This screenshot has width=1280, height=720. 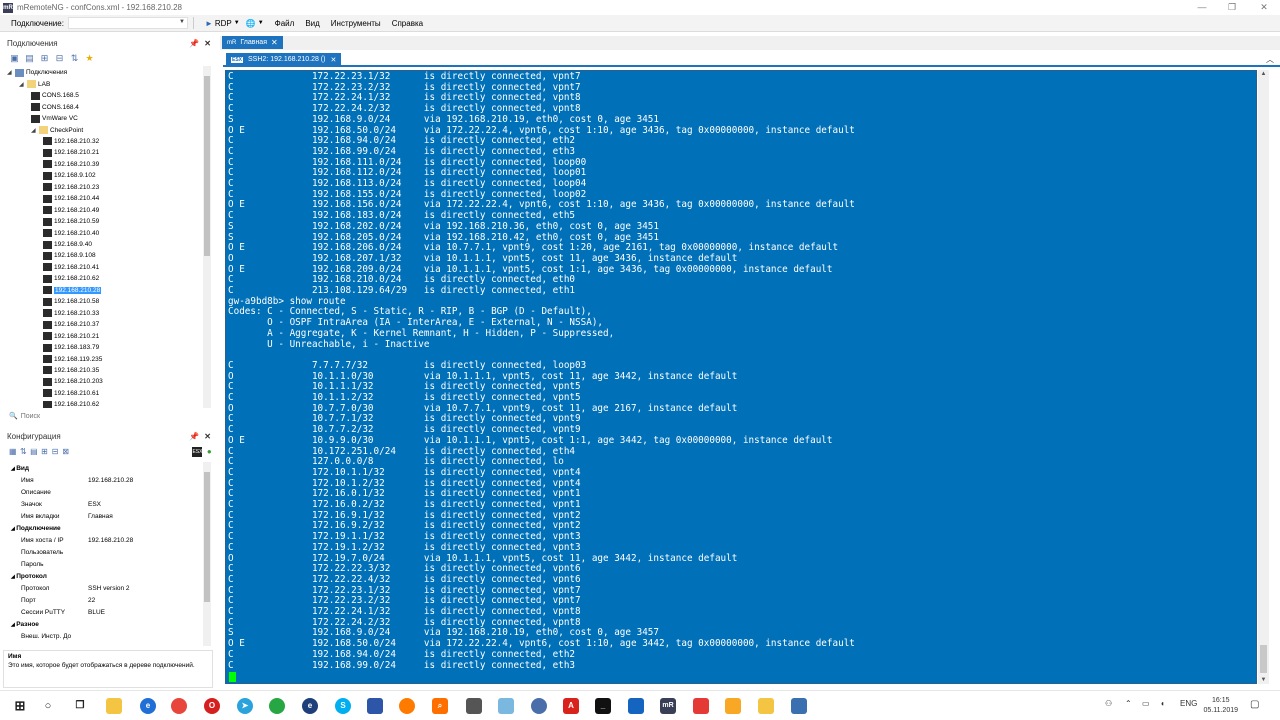 What do you see at coordinates (245, 706) in the screenshot?
I see `telegram-icon: ➤` at bounding box center [245, 706].